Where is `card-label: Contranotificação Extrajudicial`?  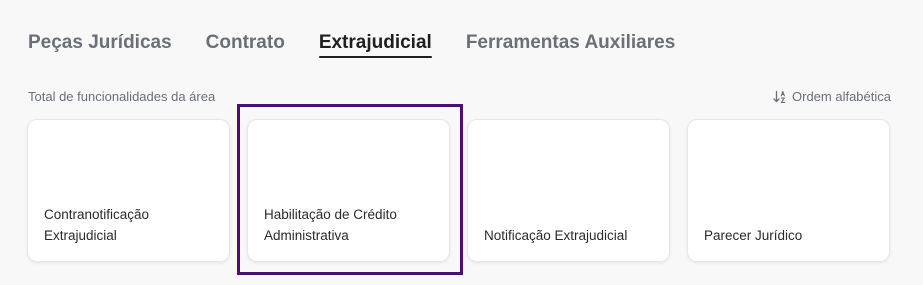
card-label: Contranotificação Extrajudicial is located at coordinates (97, 225).